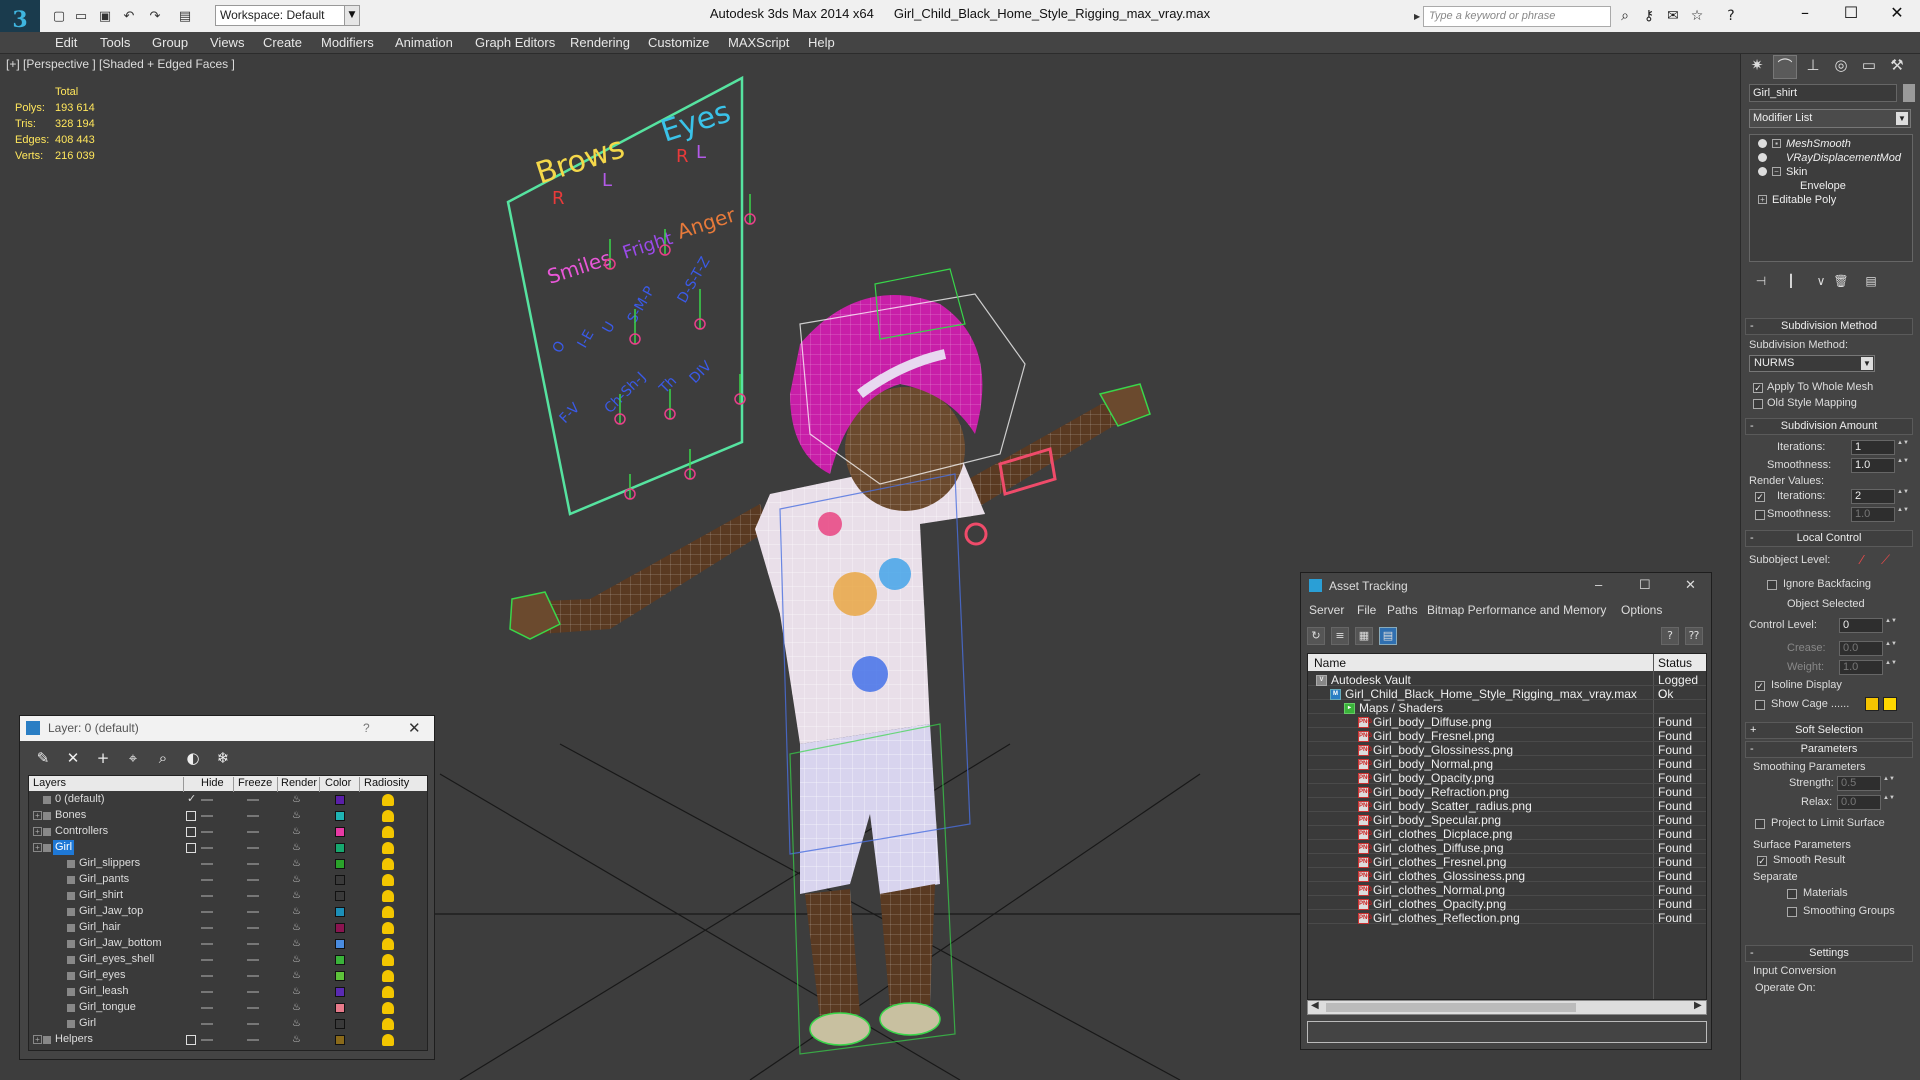 This screenshot has height=1080, width=1920. I want to click on scrollbar-thumb, so click(1451, 1007).